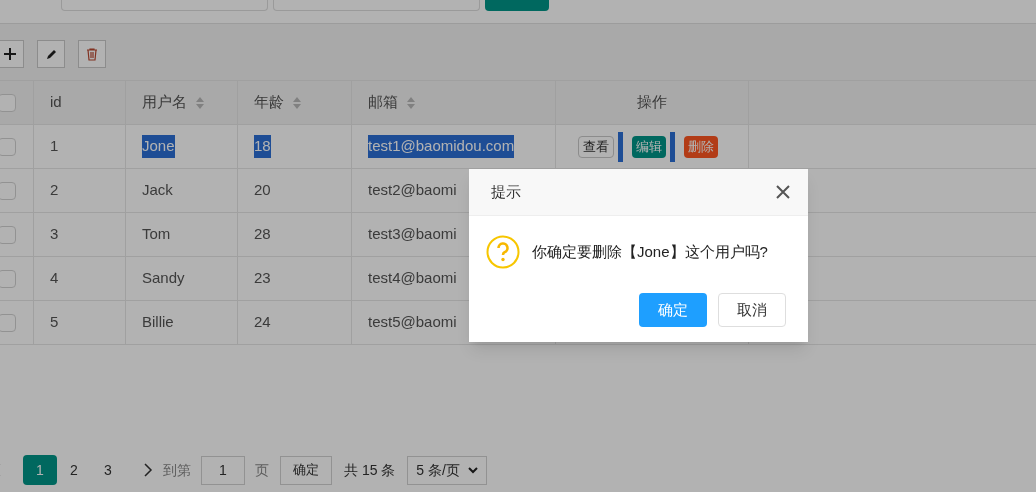 This screenshot has width=1036, height=492. What do you see at coordinates (383, 102) in the screenshot?
I see `column-header: 邮箱` at bounding box center [383, 102].